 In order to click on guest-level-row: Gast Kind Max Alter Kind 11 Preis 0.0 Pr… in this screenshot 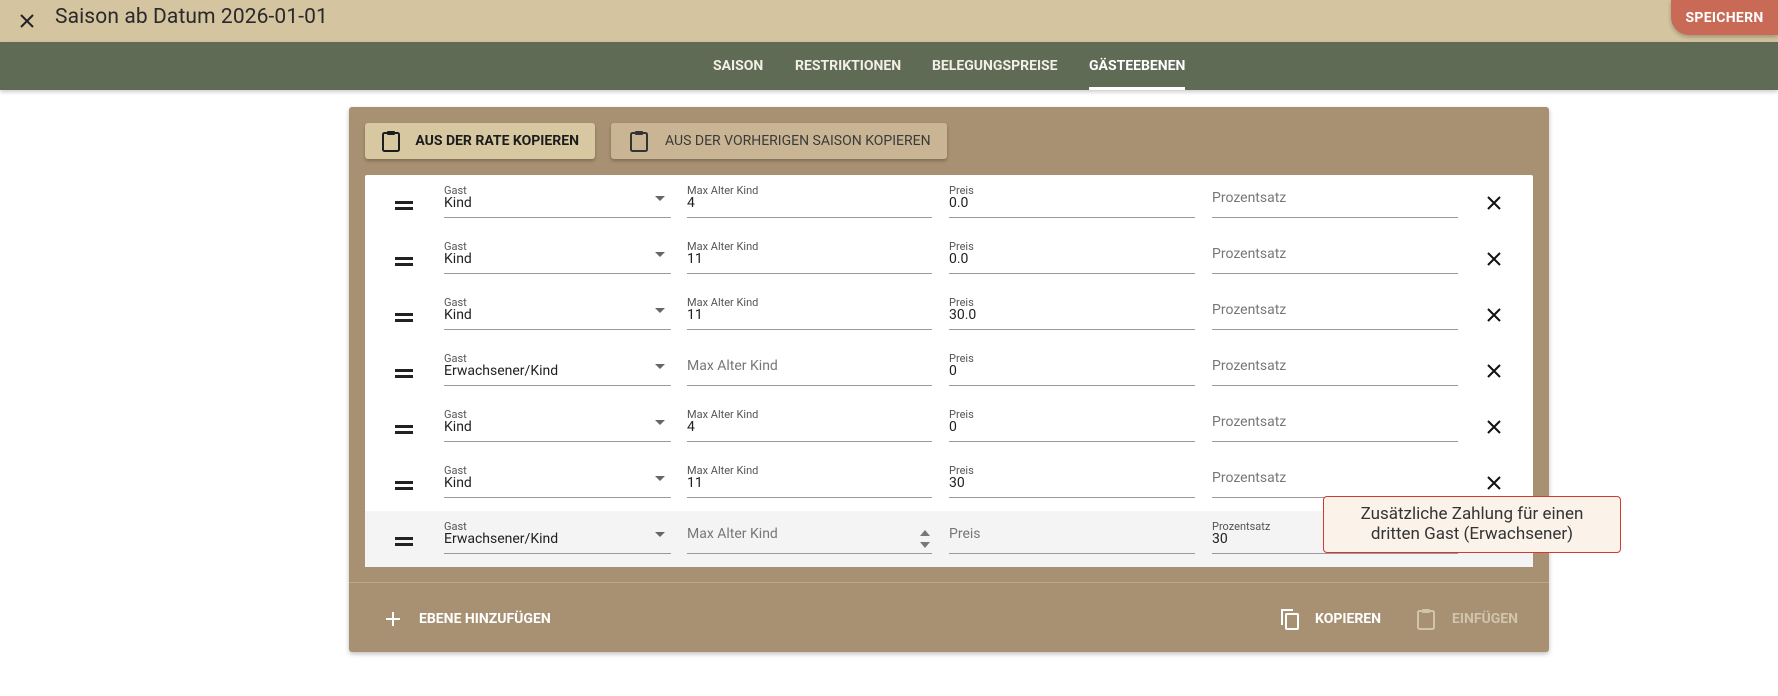, I will do `click(949, 259)`.